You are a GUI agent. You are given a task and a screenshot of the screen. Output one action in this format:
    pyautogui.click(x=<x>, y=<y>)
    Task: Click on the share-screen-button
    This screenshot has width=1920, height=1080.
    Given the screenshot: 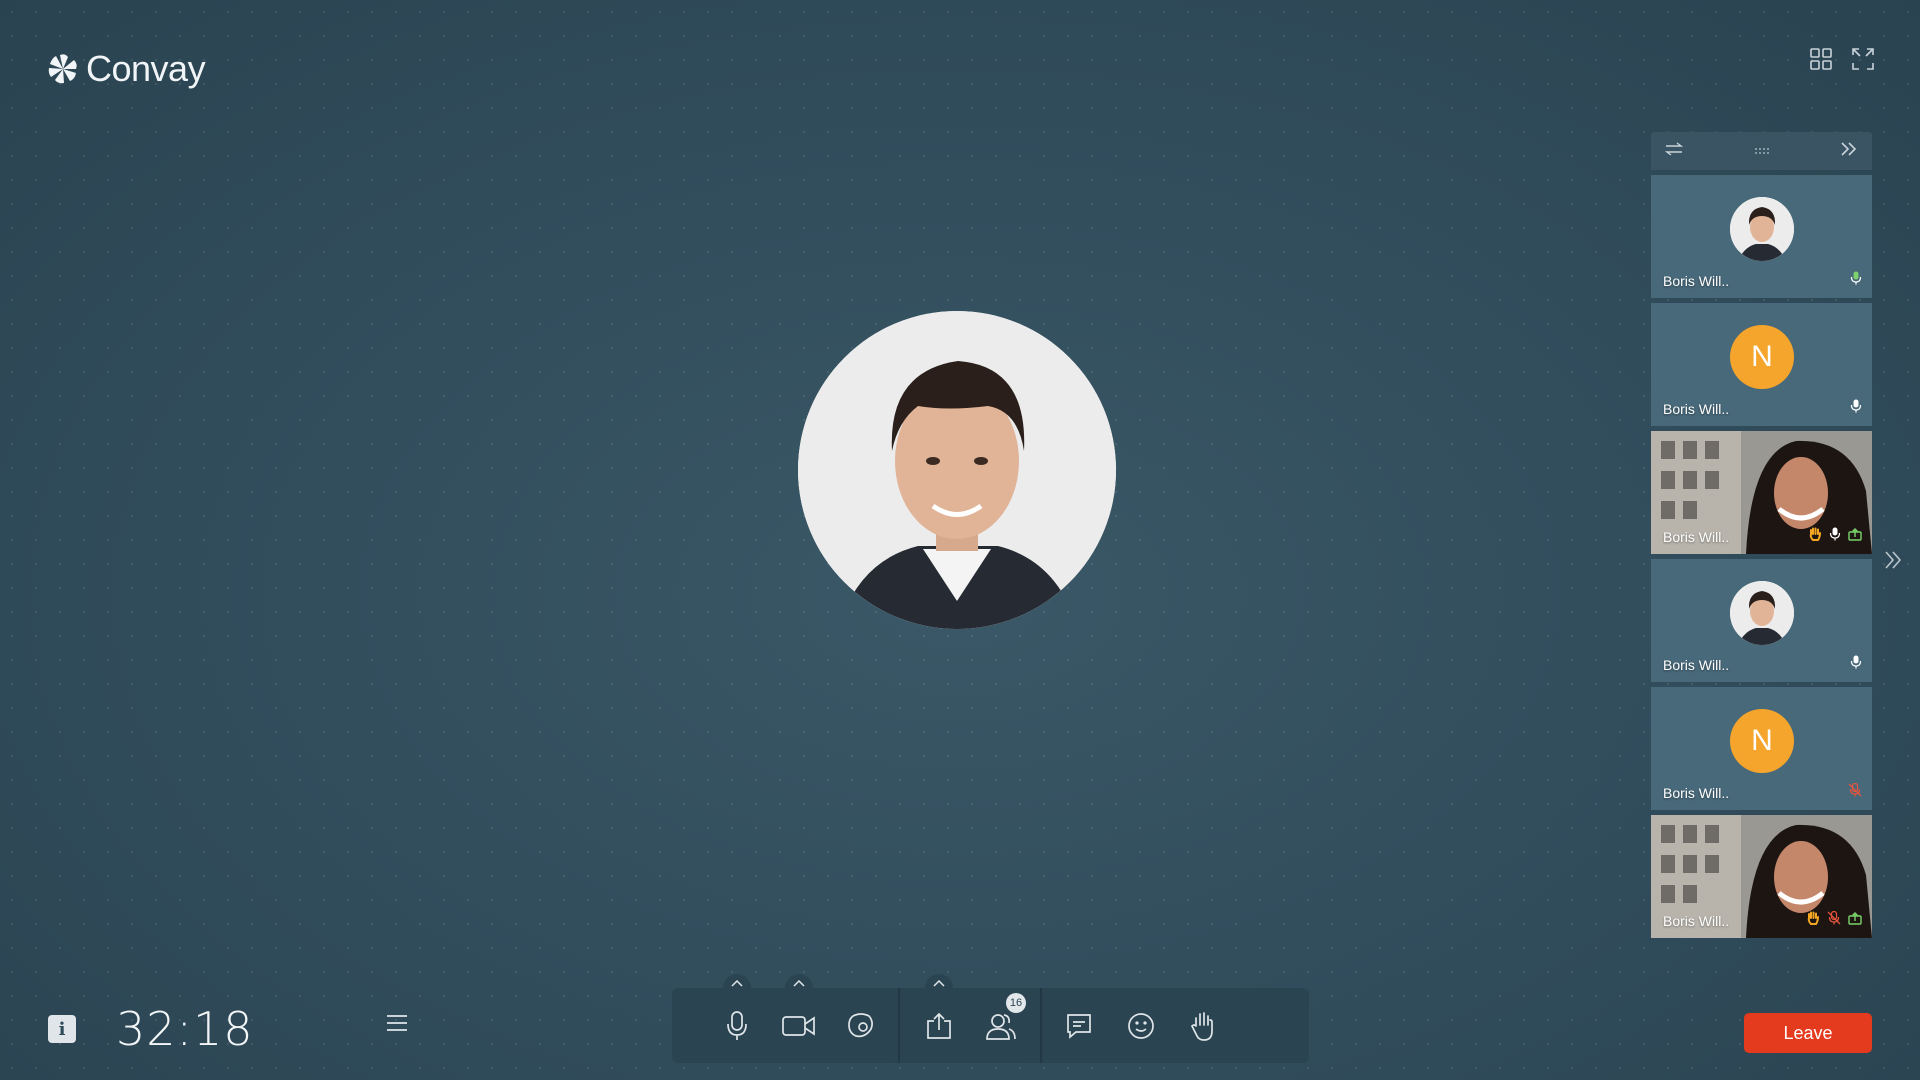 What is the action you would take?
    pyautogui.click(x=939, y=1018)
    